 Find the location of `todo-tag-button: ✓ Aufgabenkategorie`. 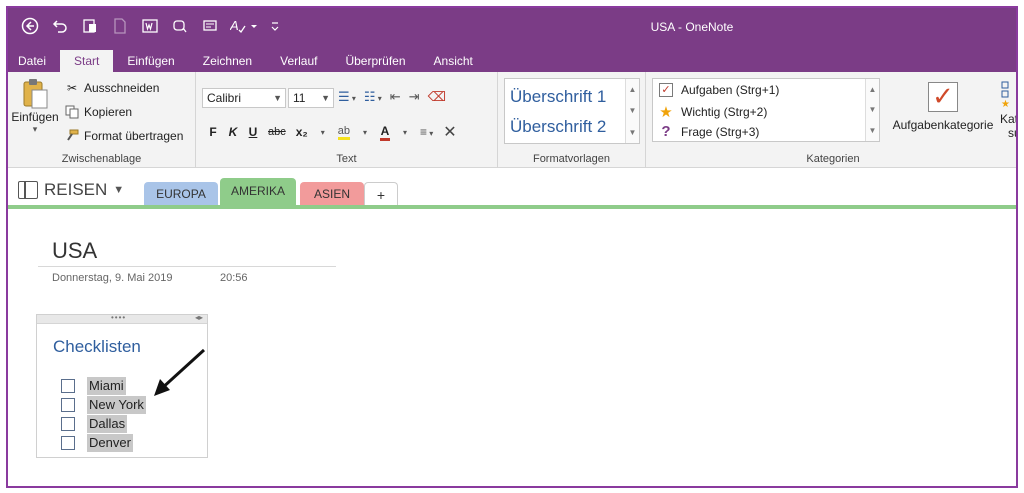

todo-tag-button: ✓ Aufgabenkategorie is located at coordinates (943, 107).